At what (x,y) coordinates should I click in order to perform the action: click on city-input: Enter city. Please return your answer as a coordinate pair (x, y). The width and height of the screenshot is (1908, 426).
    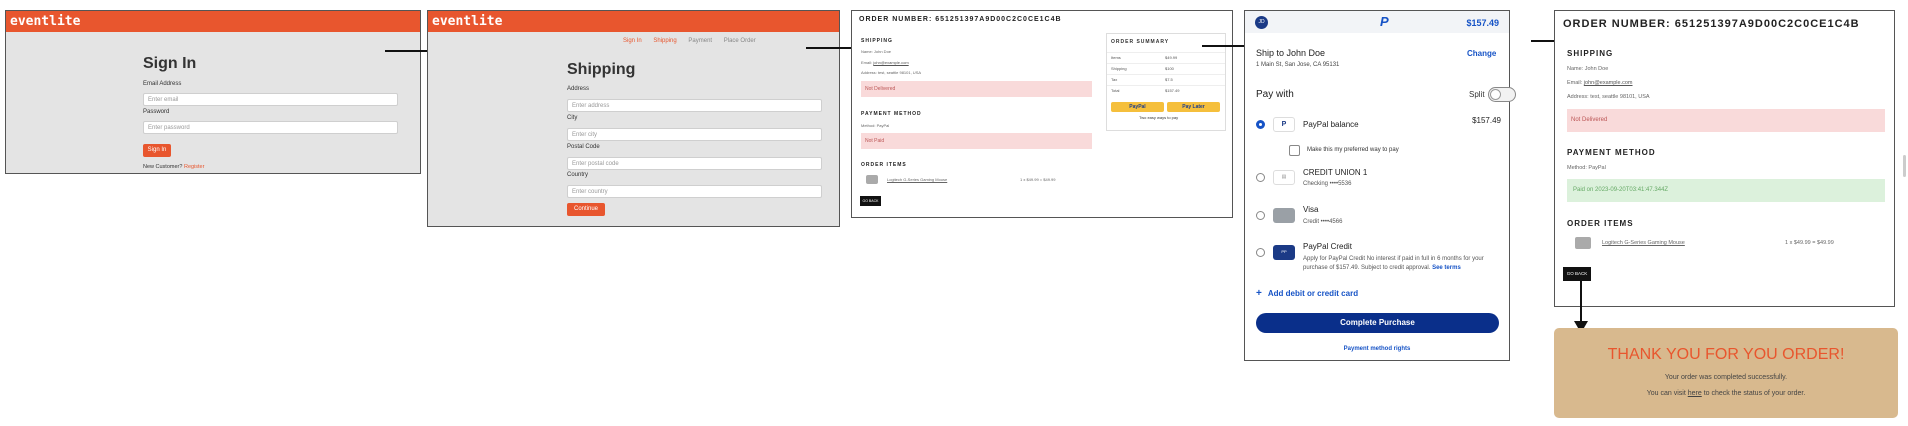
    Looking at the image, I should click on (694, 134).